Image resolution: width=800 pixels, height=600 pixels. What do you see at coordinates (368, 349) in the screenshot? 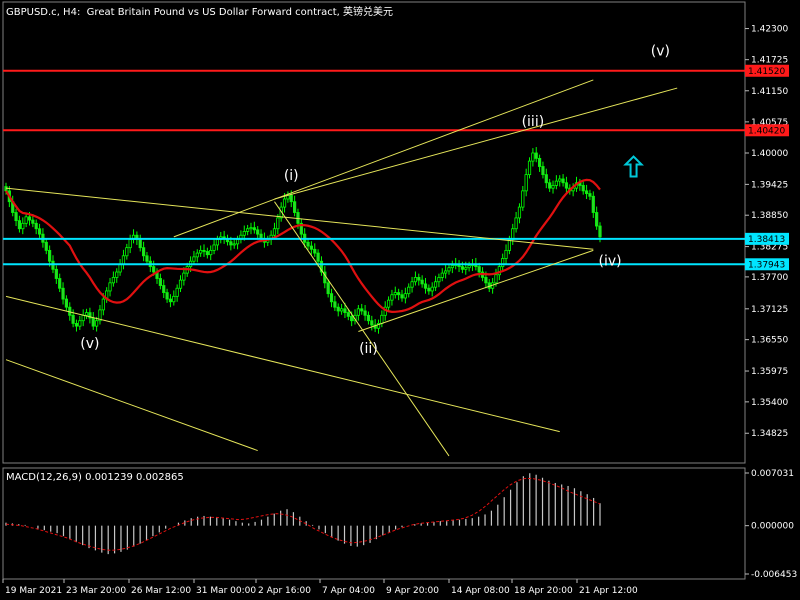
I see `wave-label: (ii)` at bounding box center [368, 349].